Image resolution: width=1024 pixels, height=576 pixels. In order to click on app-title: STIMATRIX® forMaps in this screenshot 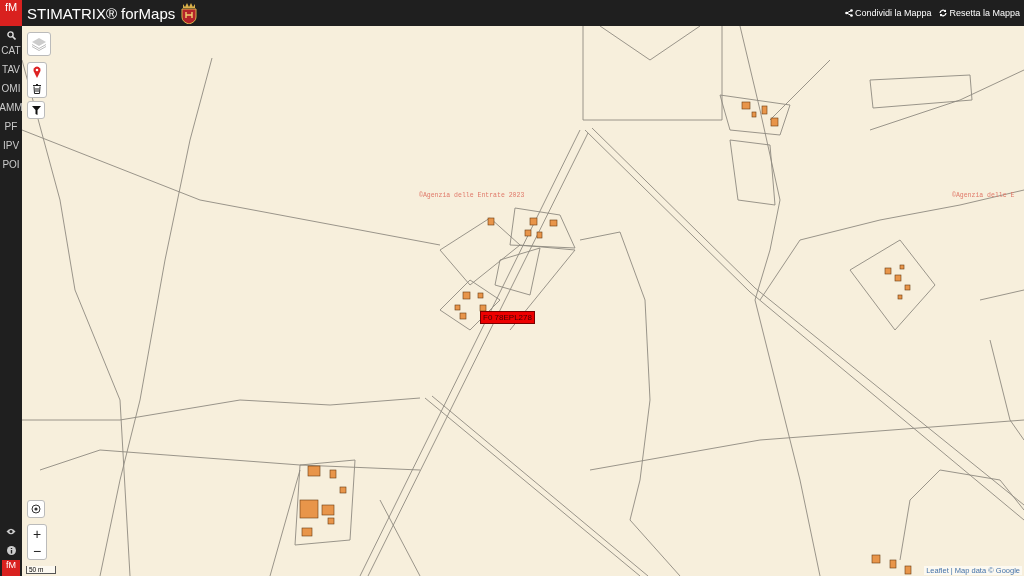, I will do `click(101, 13)`.